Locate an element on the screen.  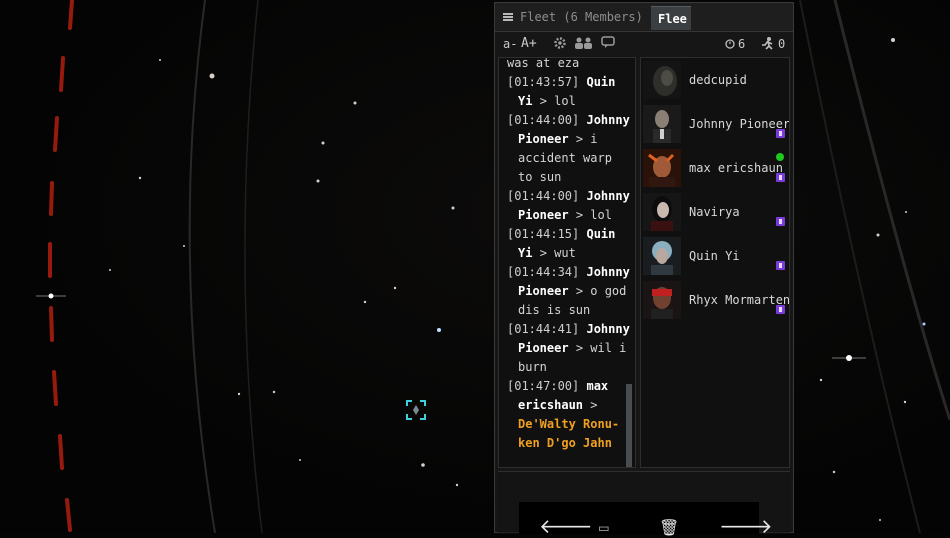
member-name: Navirya is located at coordinates (714, 212).